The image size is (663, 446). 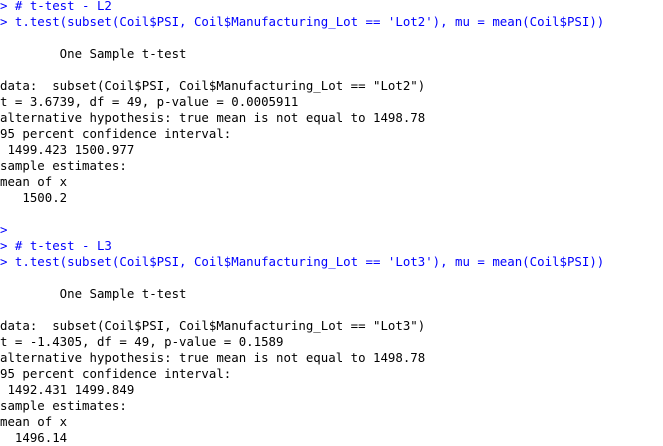 I want to click on console-output-line: t = -1.4305, df = 49, p-value = 0.1589, so click(x=142, y=341).